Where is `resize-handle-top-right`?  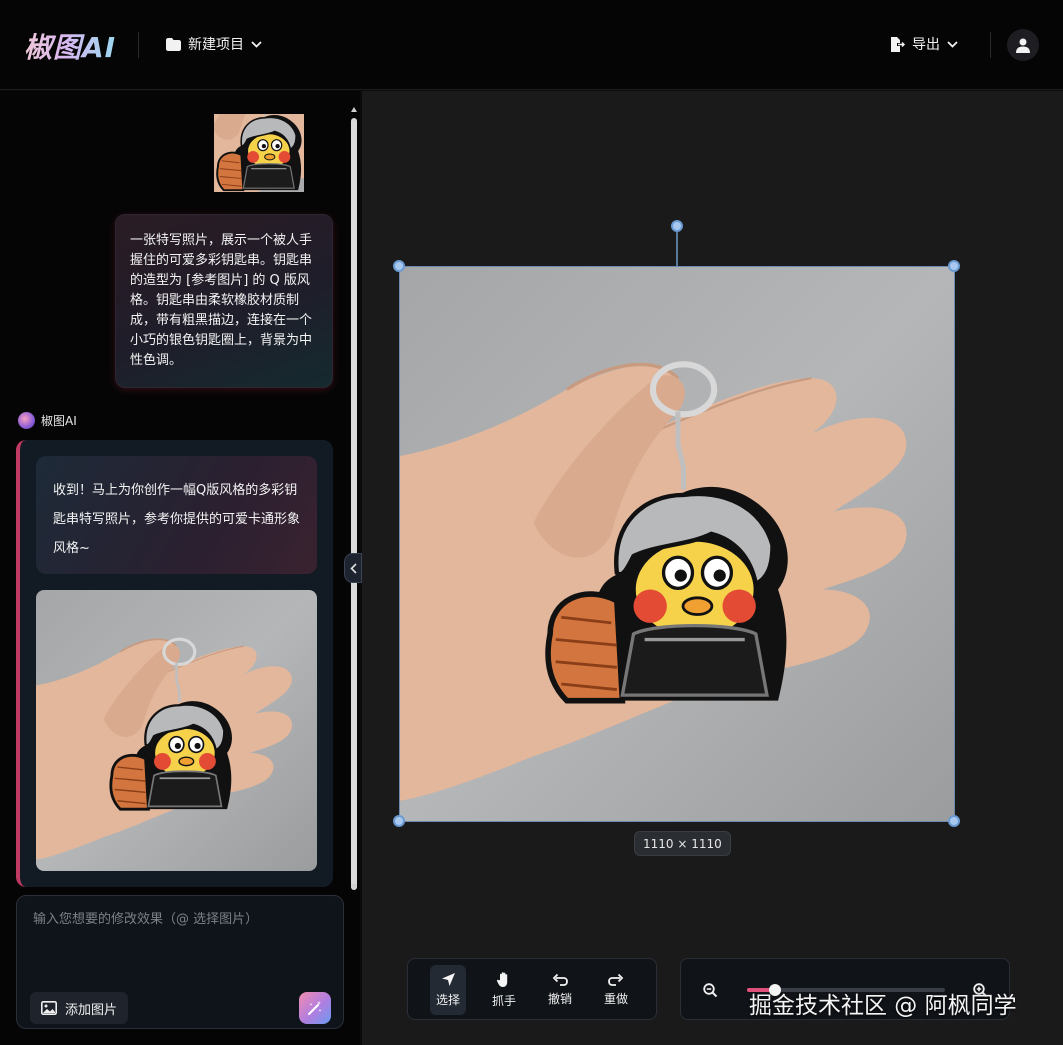 resize-handle-top-right is located at coordinates (954, 266).